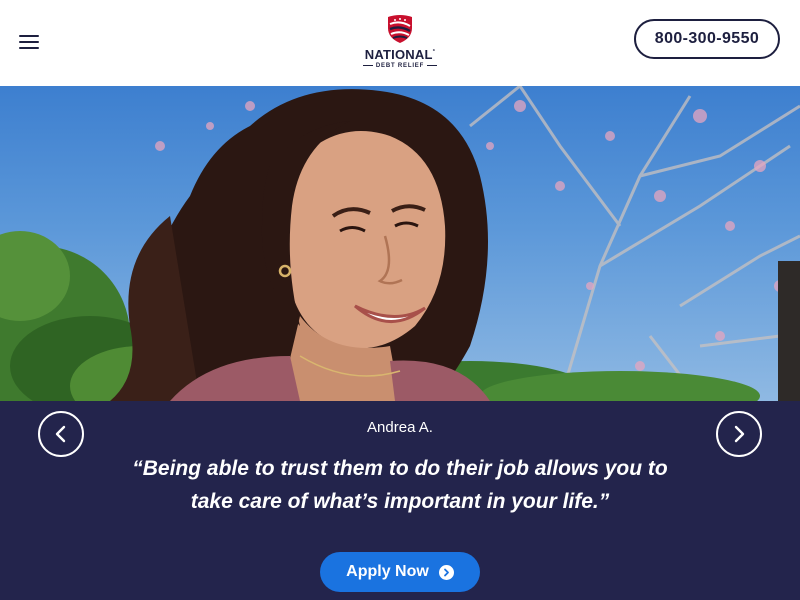  I want to click on chevron-right-icon, so click(739, 434).